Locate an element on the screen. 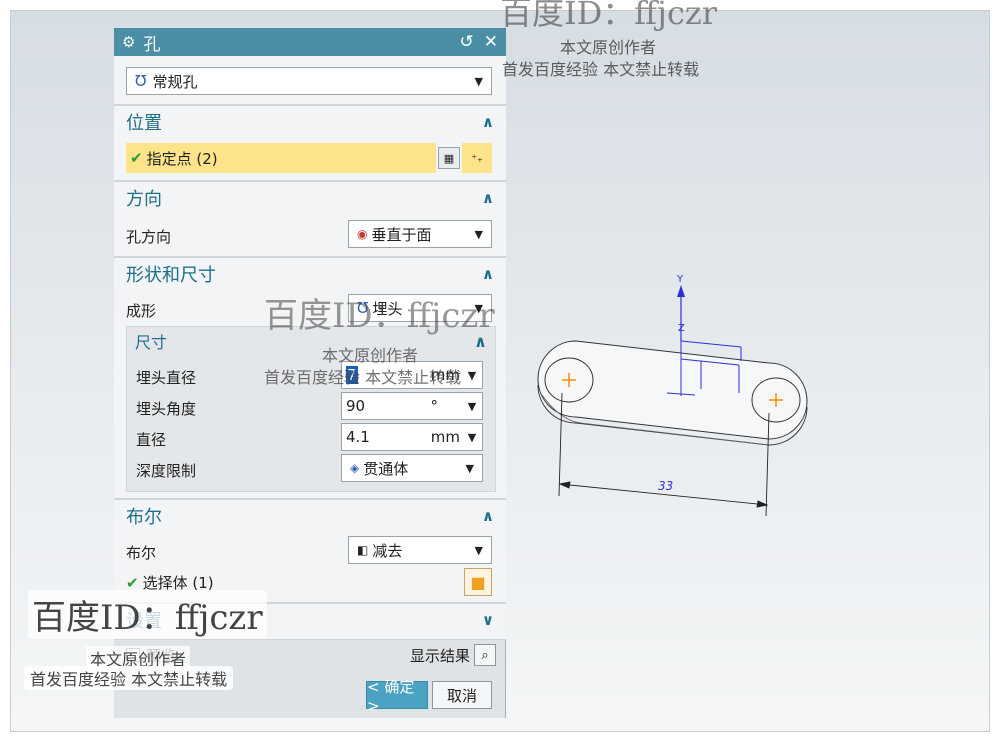 This screenshot has height=743, width=1000. settings-header: 设置 ∨ is located at coordinates (310, 620).